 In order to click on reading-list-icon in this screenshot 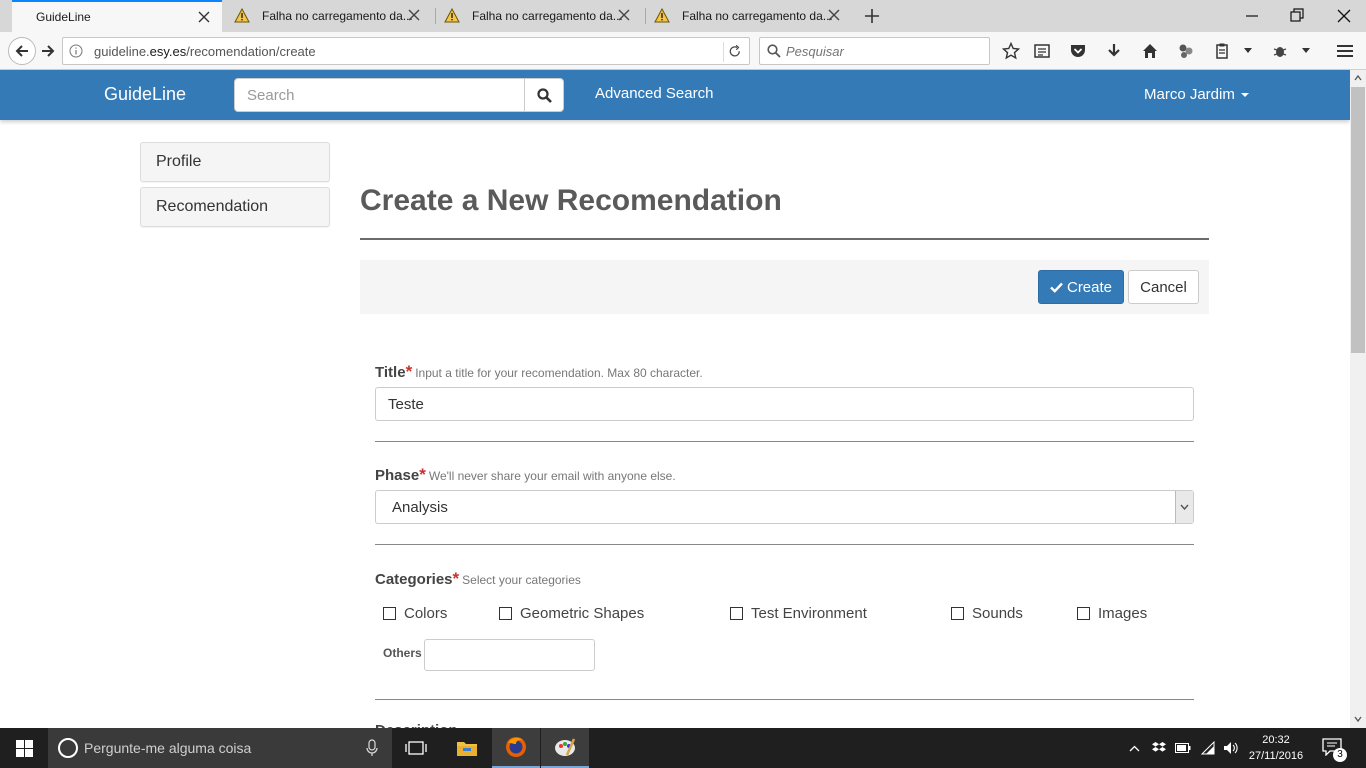, I will do `click(1042, 51)`.